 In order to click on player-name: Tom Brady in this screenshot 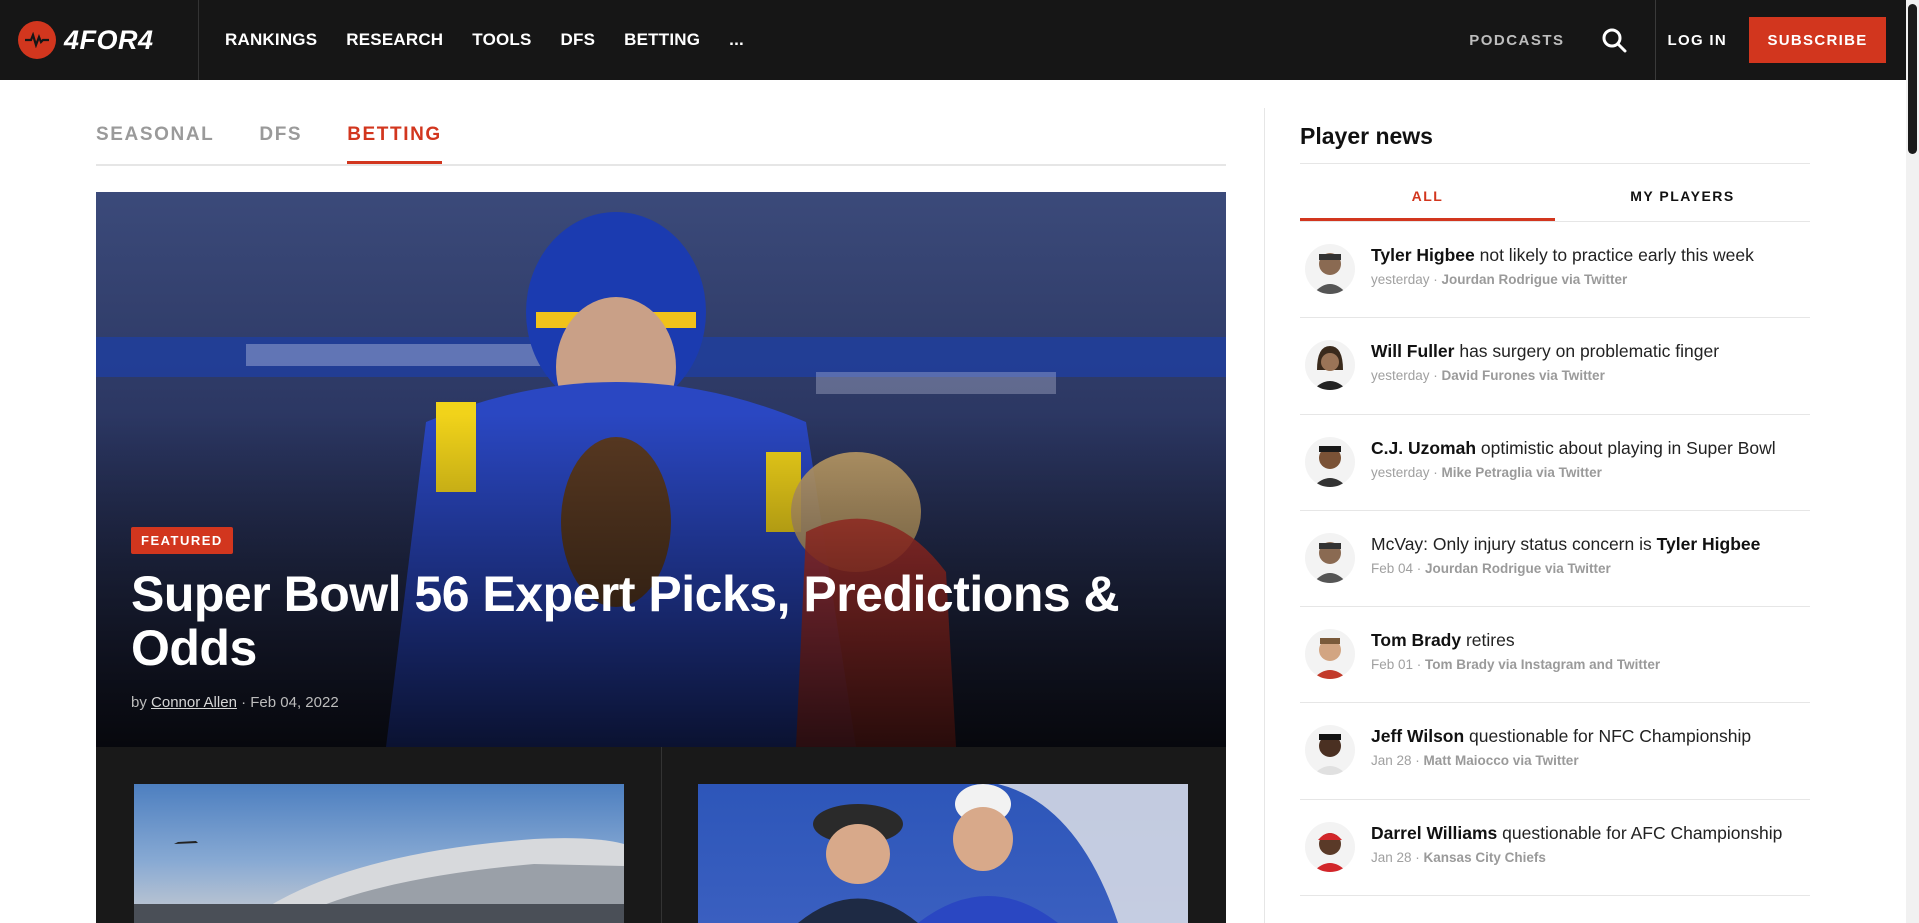, I will do `click(1416, 640)`.